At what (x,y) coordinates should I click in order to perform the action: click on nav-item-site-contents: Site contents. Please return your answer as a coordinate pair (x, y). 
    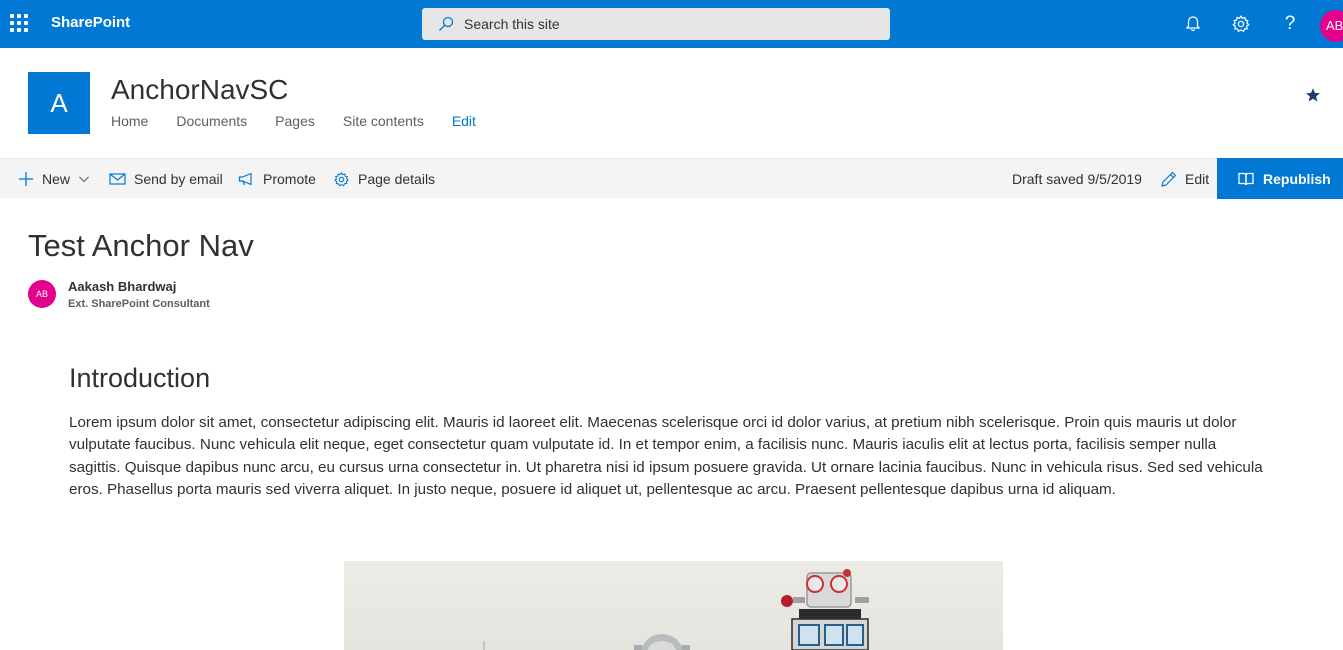
    Looking at the image, I should click on (383, 121).